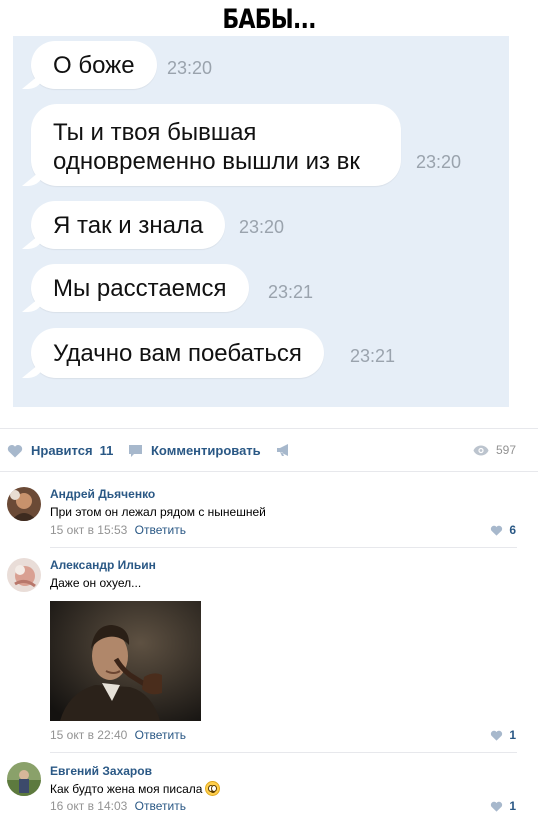  Describe the element at coordinates (88, 530) in the screenshot. I see `comment-date: 15 окт в 15:53` at that location.